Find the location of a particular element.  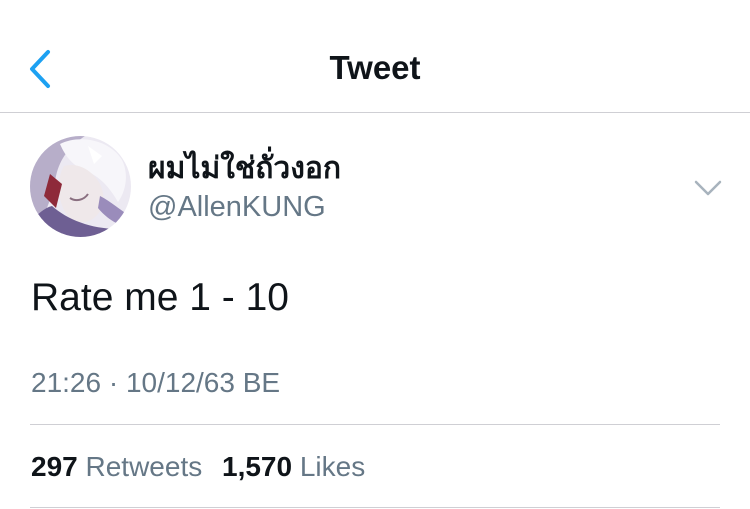

retweets-stat: 297 Retweets is located at coordinates (120, 466).